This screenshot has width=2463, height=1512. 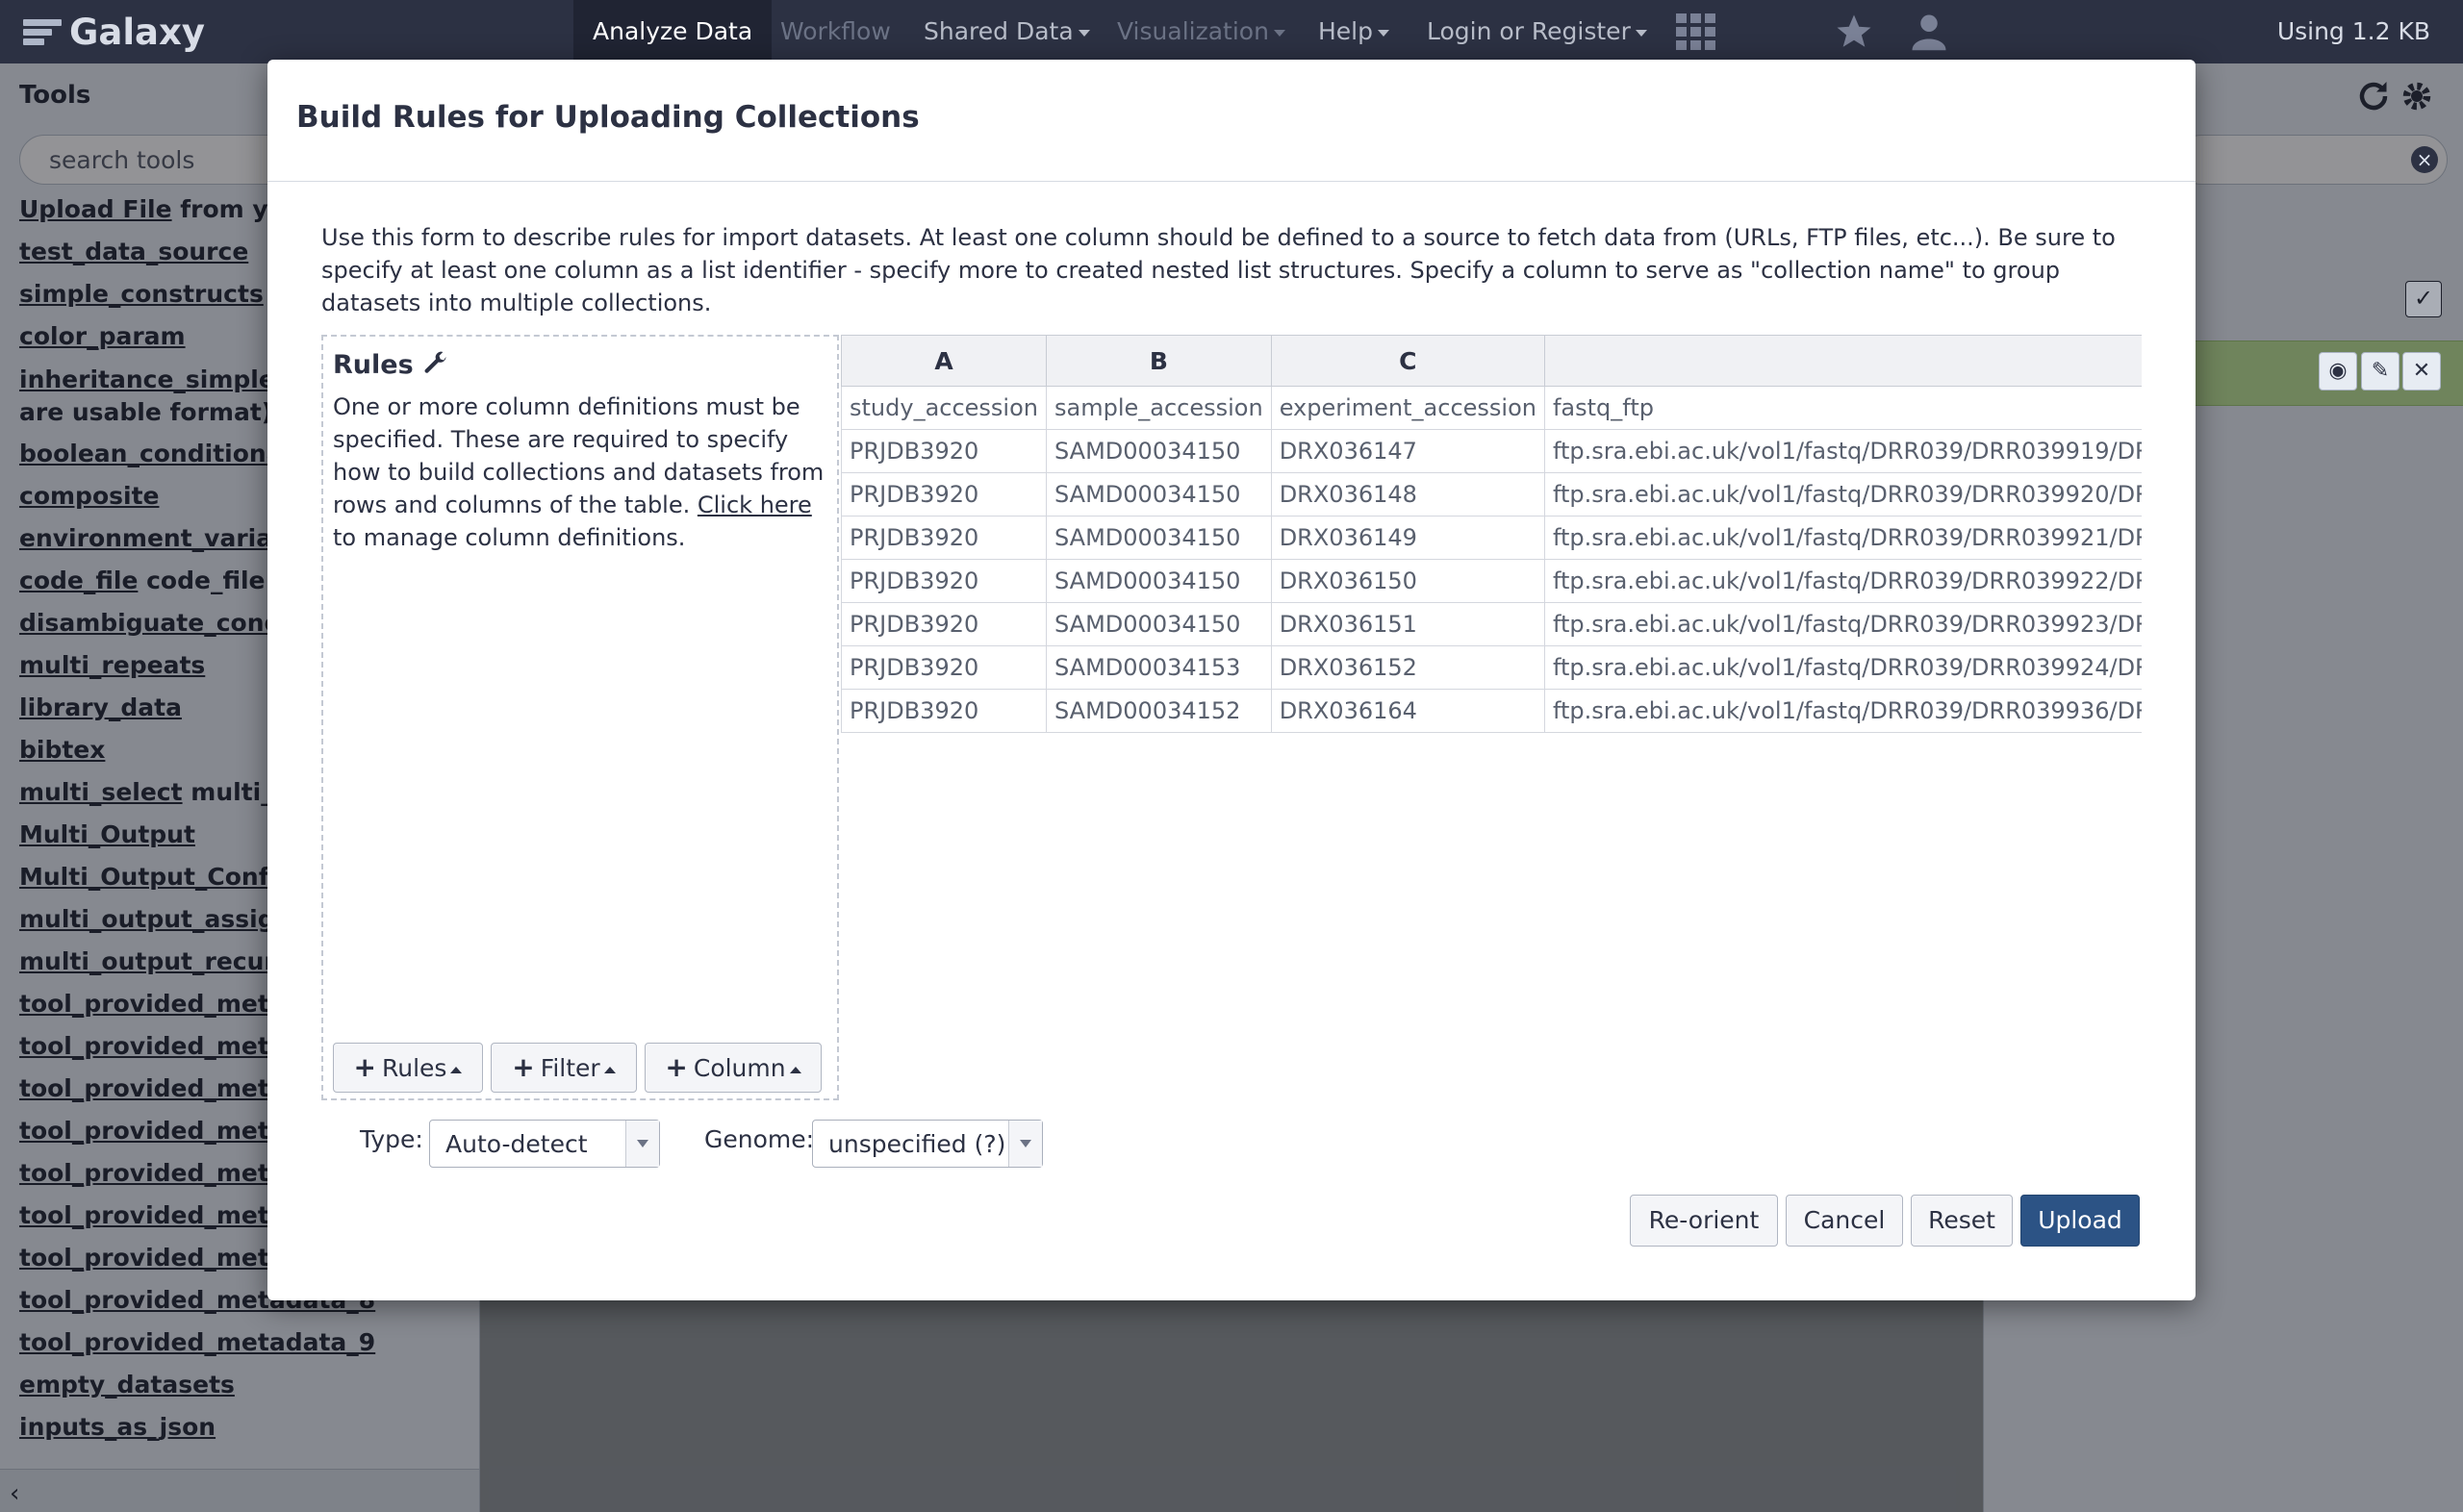 I want to click on gear-icon, so click(x=2417, y=96).